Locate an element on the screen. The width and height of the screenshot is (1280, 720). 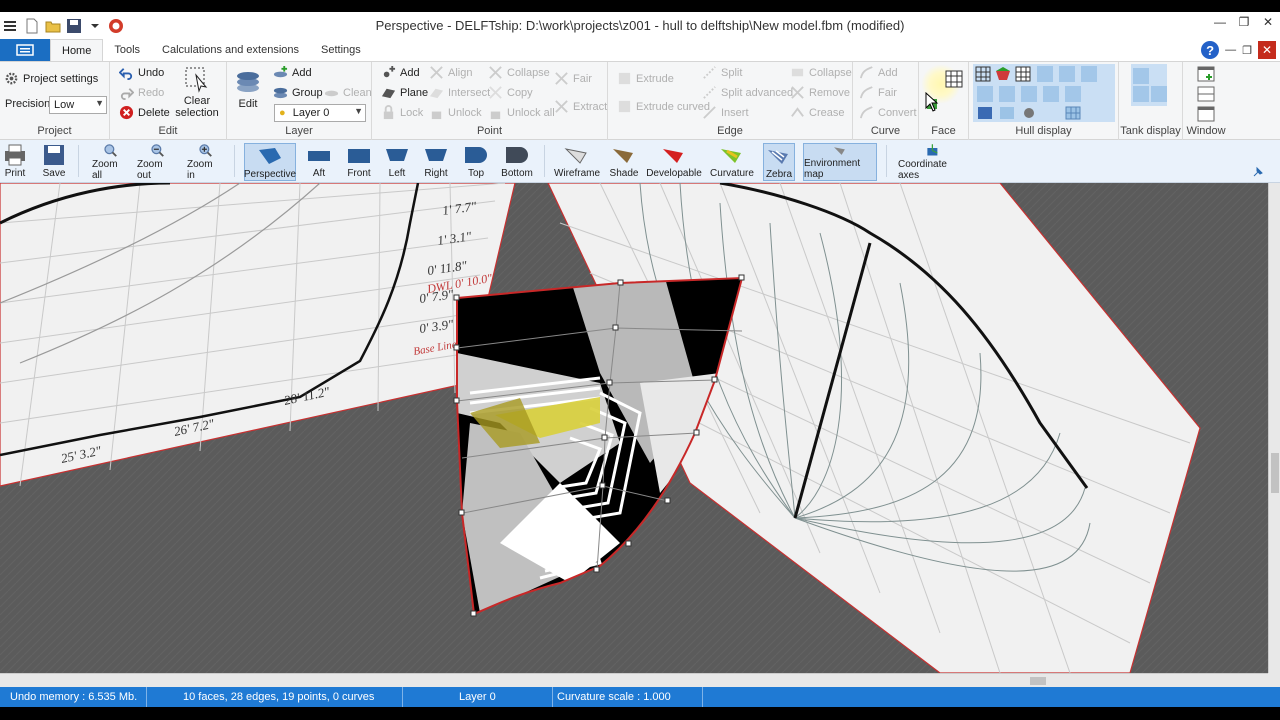
display-zebra-button: Zebra is located at coordinates (779, 162).